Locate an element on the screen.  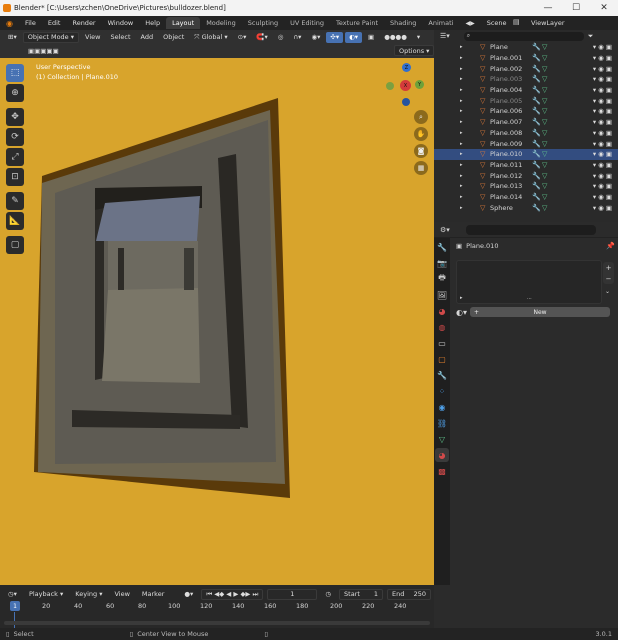
outliner-item: ▸ ▽ Plane.012 🔧 ▽ ▾◉▣ is located at coordinates (526, 175).